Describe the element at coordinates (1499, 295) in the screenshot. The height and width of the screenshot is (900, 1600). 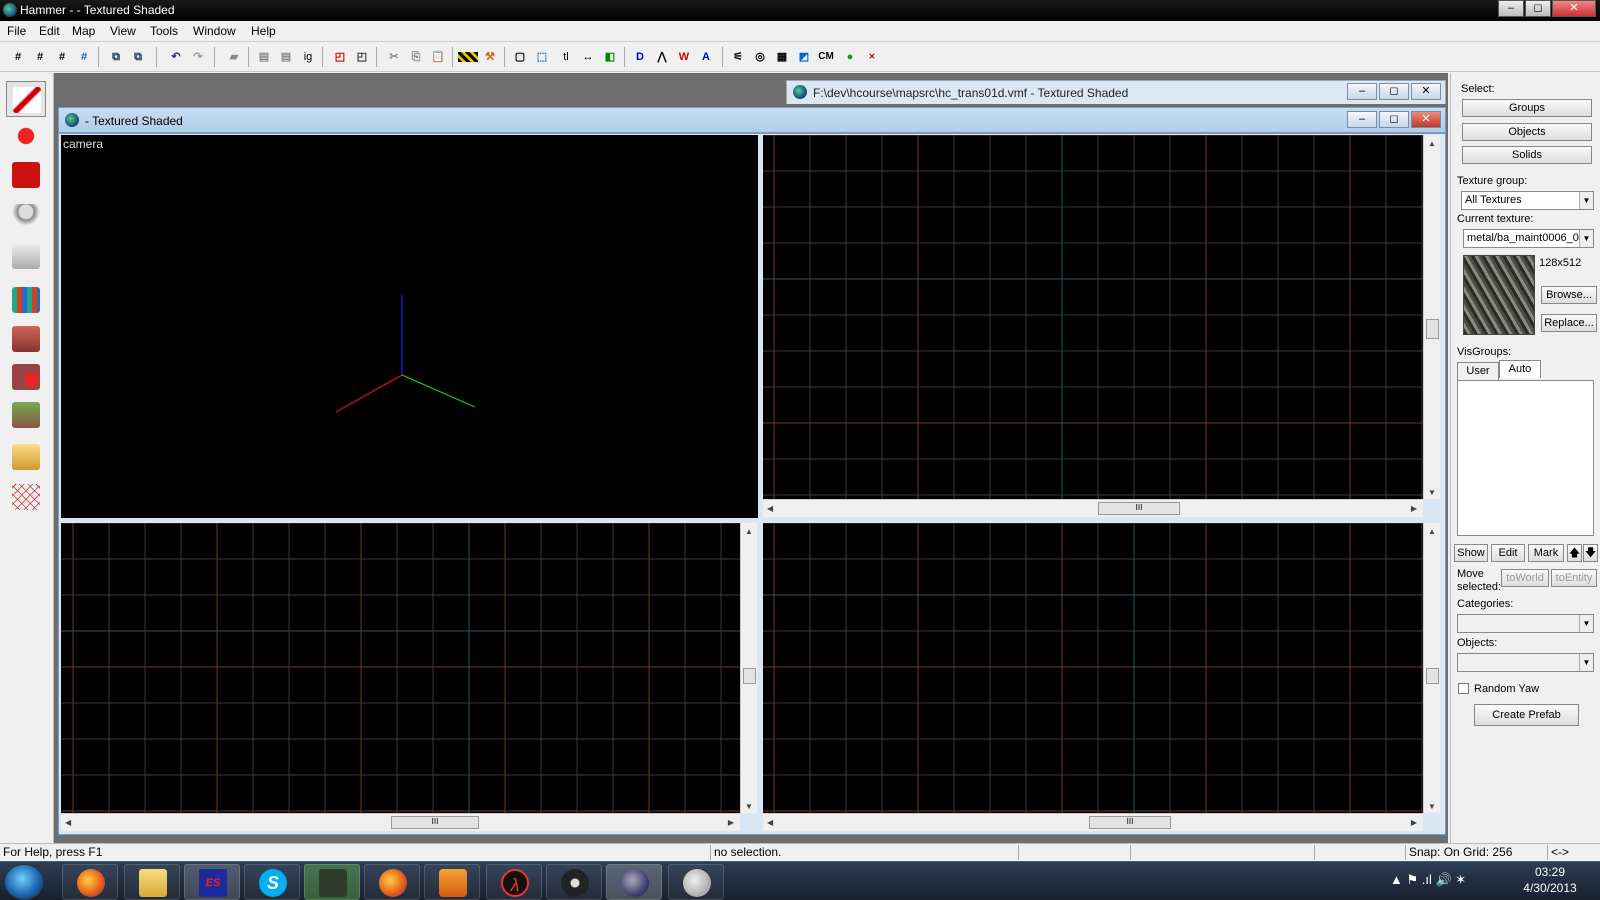
I see `texture-preview` at that location.